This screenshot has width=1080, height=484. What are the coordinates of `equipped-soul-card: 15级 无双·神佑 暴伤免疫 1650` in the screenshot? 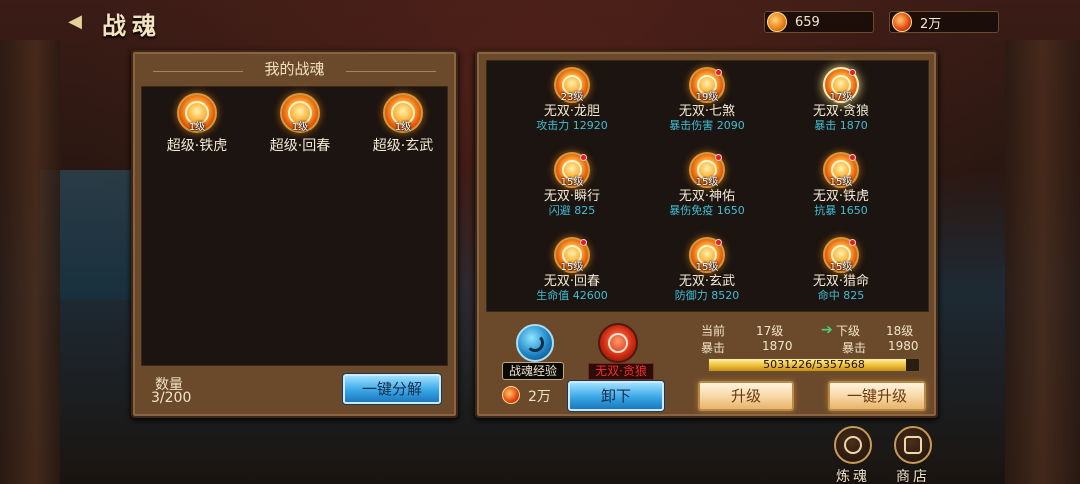 It's located at (707, 185).